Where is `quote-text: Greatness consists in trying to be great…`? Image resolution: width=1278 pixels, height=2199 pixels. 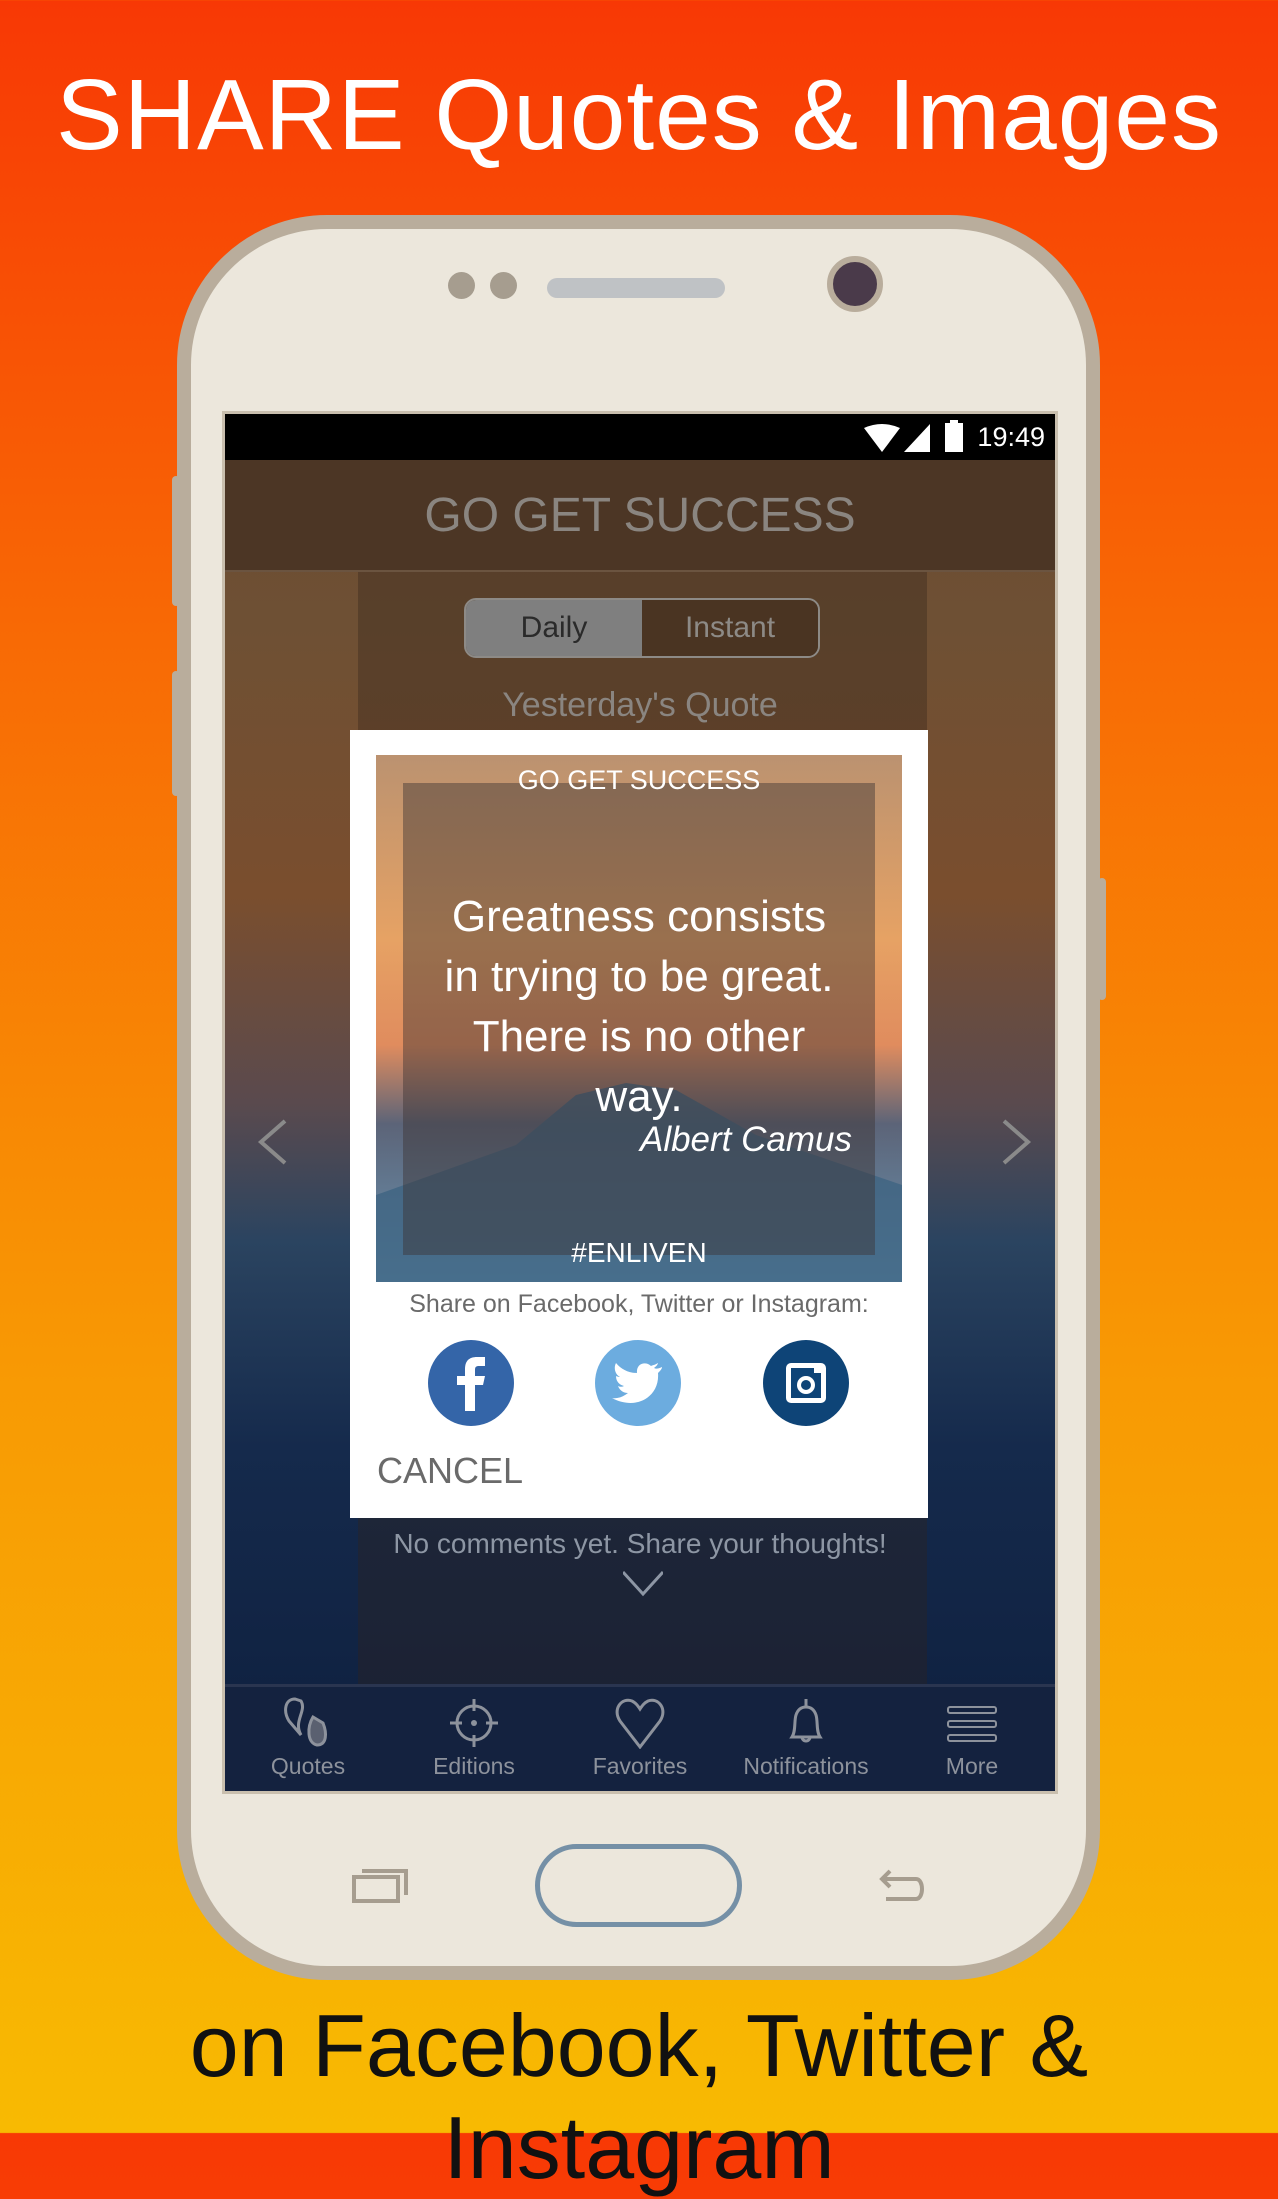 quote-text: Greatness consists in trying to be great… is located at coordinates (639, 1007).